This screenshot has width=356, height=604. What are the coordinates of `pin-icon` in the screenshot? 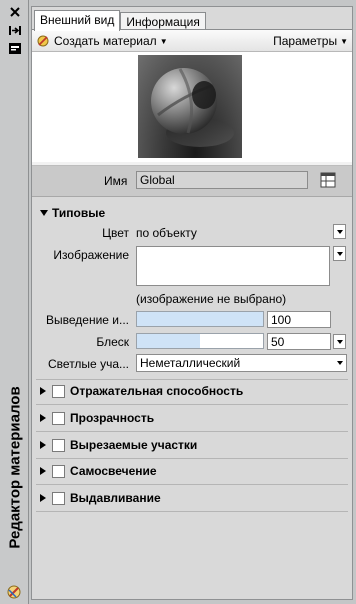 It's located at (15, 30).